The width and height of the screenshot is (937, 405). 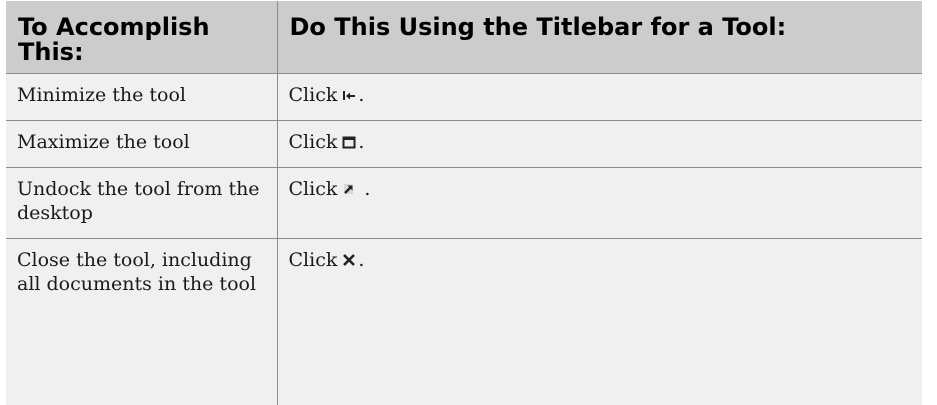 What do you see at coordinates (142, 97) in the screenshot?
I see `task-cell: Minimize the tool` at bounding box center [142, 97].